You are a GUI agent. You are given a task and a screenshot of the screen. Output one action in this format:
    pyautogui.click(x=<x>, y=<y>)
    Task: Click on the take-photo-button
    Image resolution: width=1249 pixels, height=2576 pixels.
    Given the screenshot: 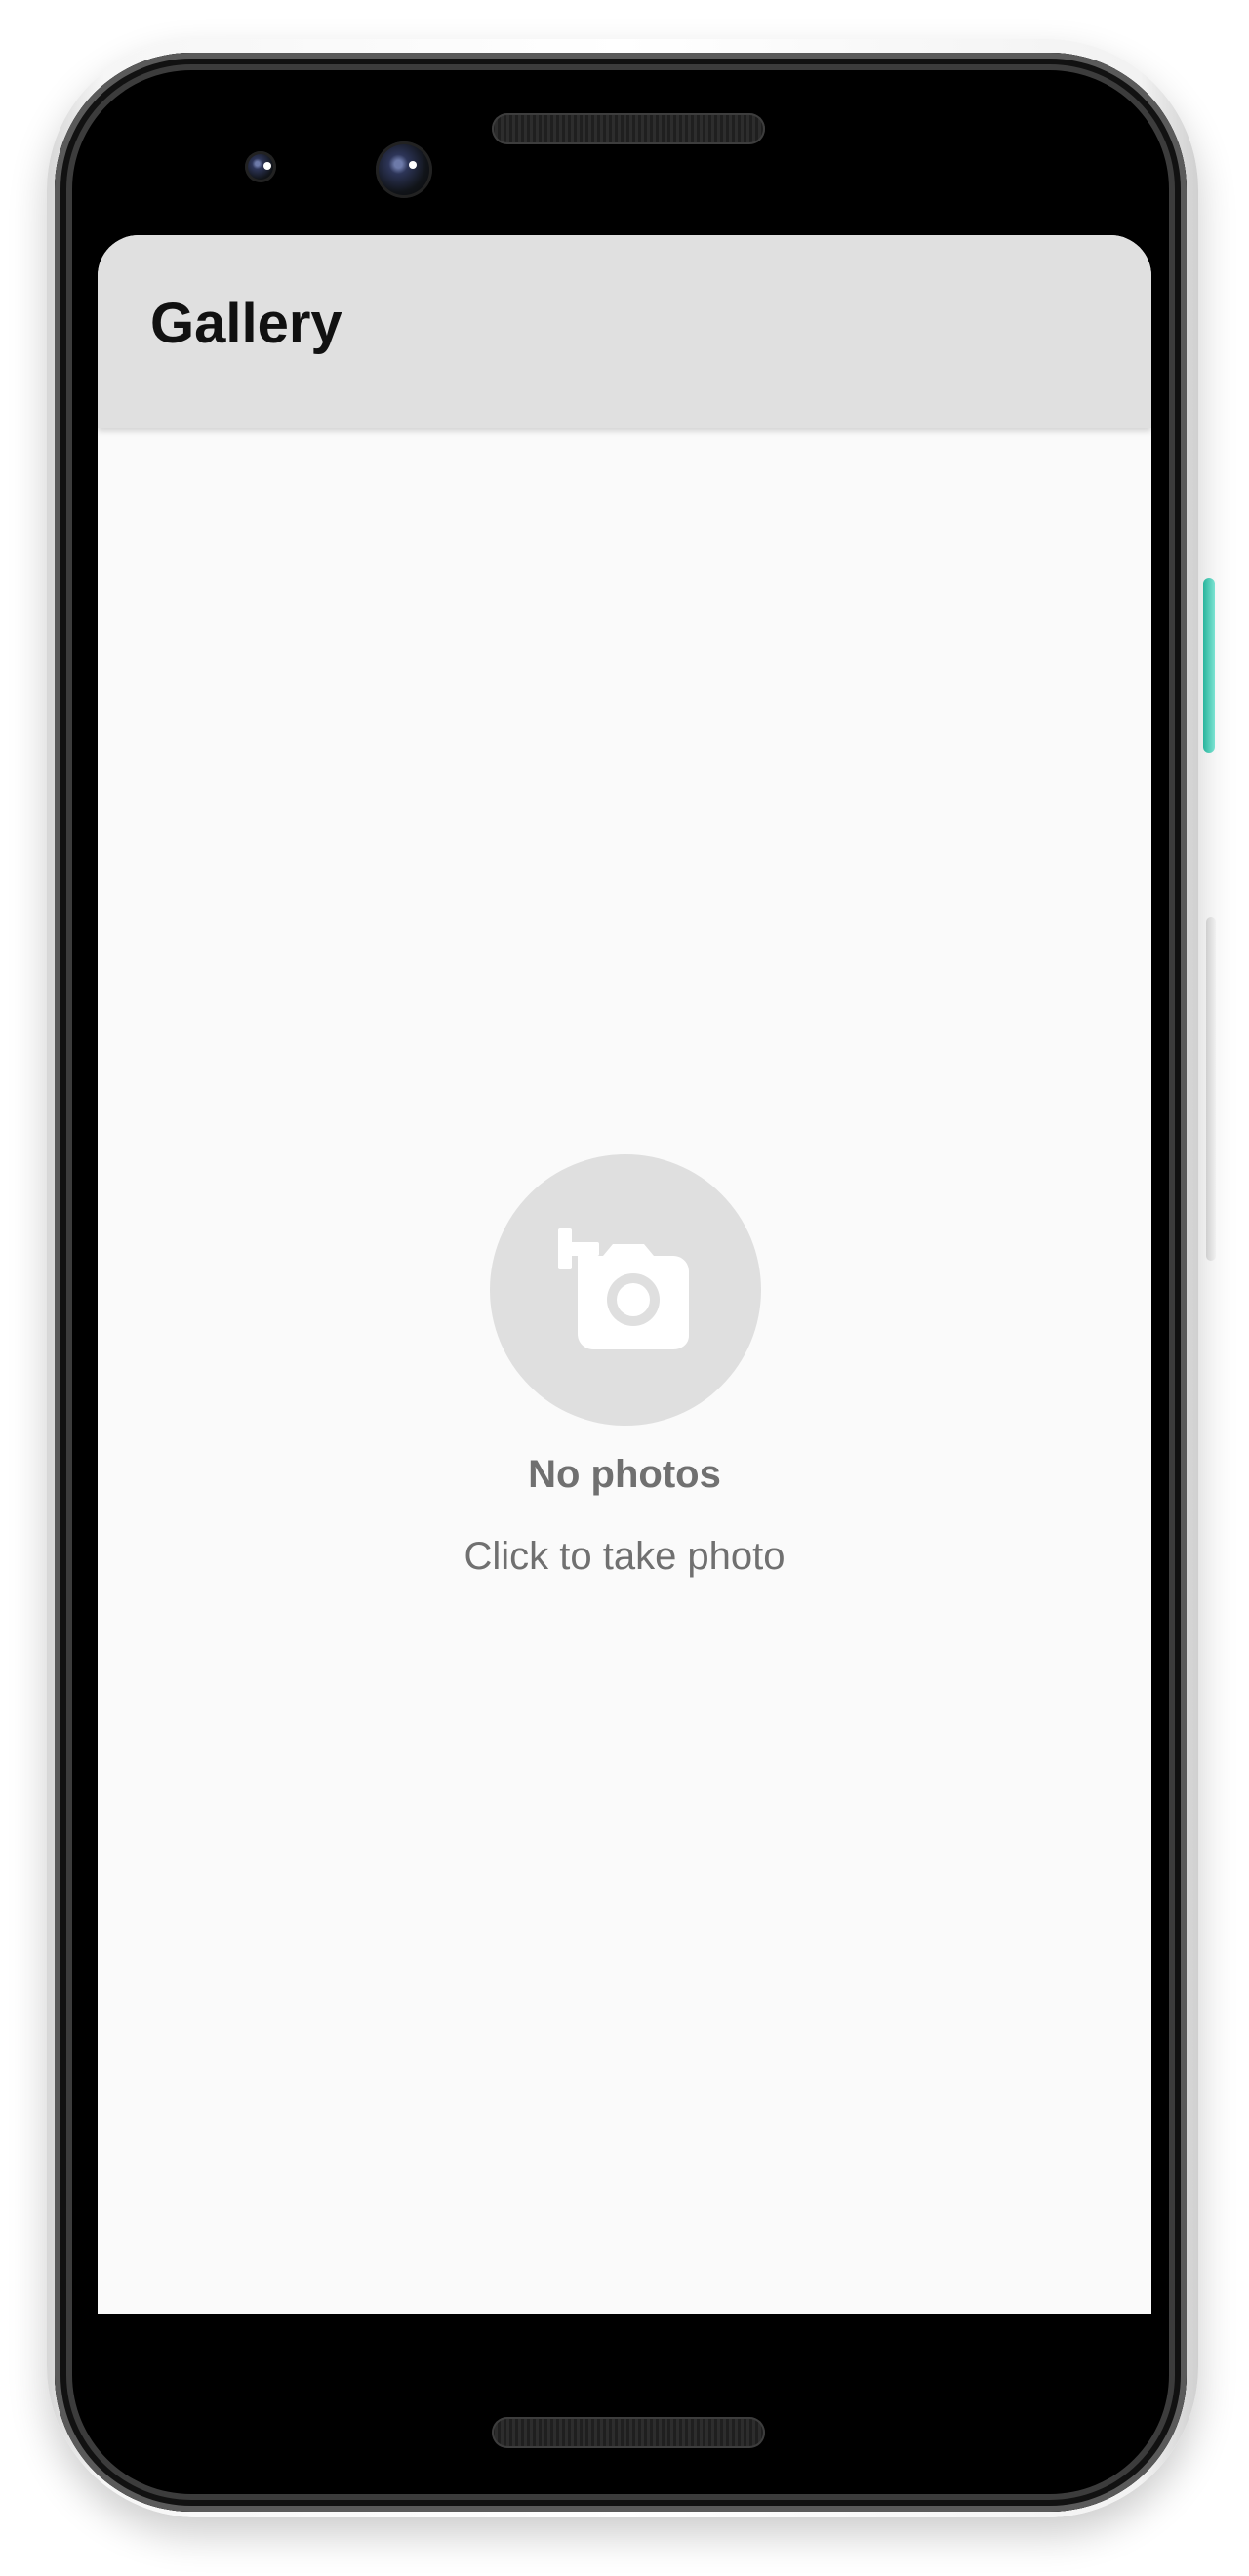 What is the action you would take?
    pyautogui.click(x=625, y=1290)
    